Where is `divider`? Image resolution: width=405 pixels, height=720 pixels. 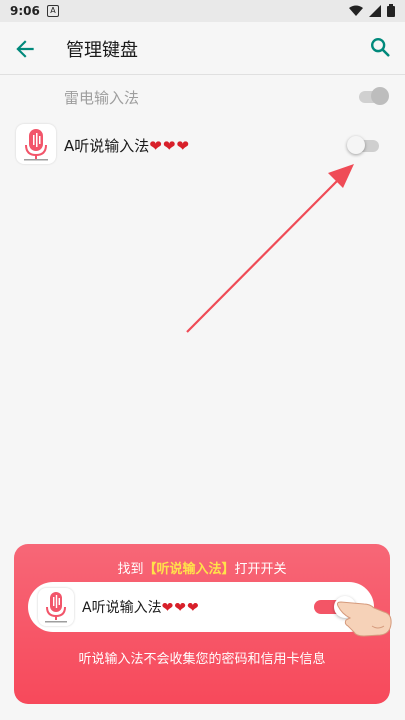
divider is located at coordinates (202, 74).